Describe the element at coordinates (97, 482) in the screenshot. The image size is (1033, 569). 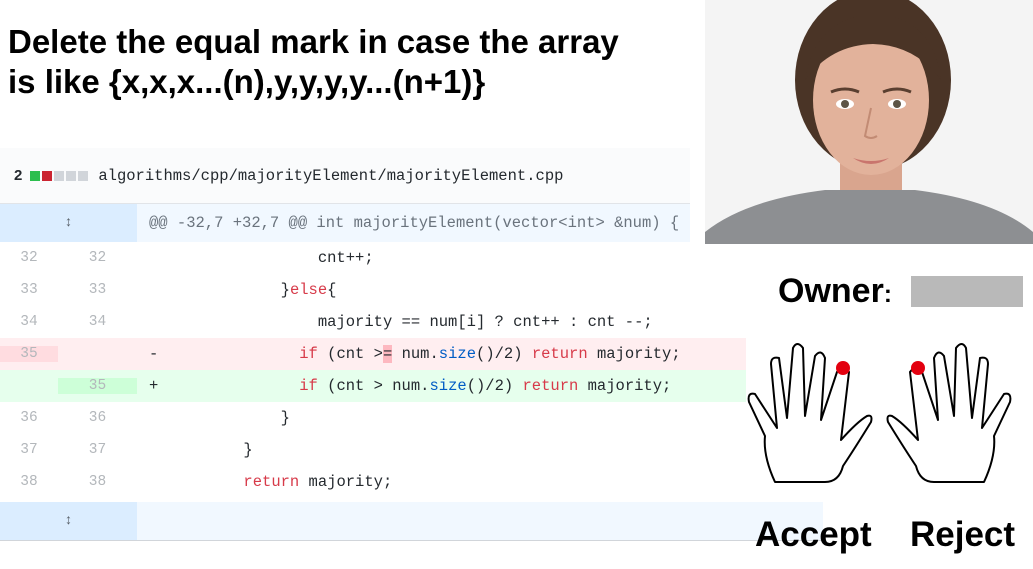
I see `new-line-number: 38` at that location.